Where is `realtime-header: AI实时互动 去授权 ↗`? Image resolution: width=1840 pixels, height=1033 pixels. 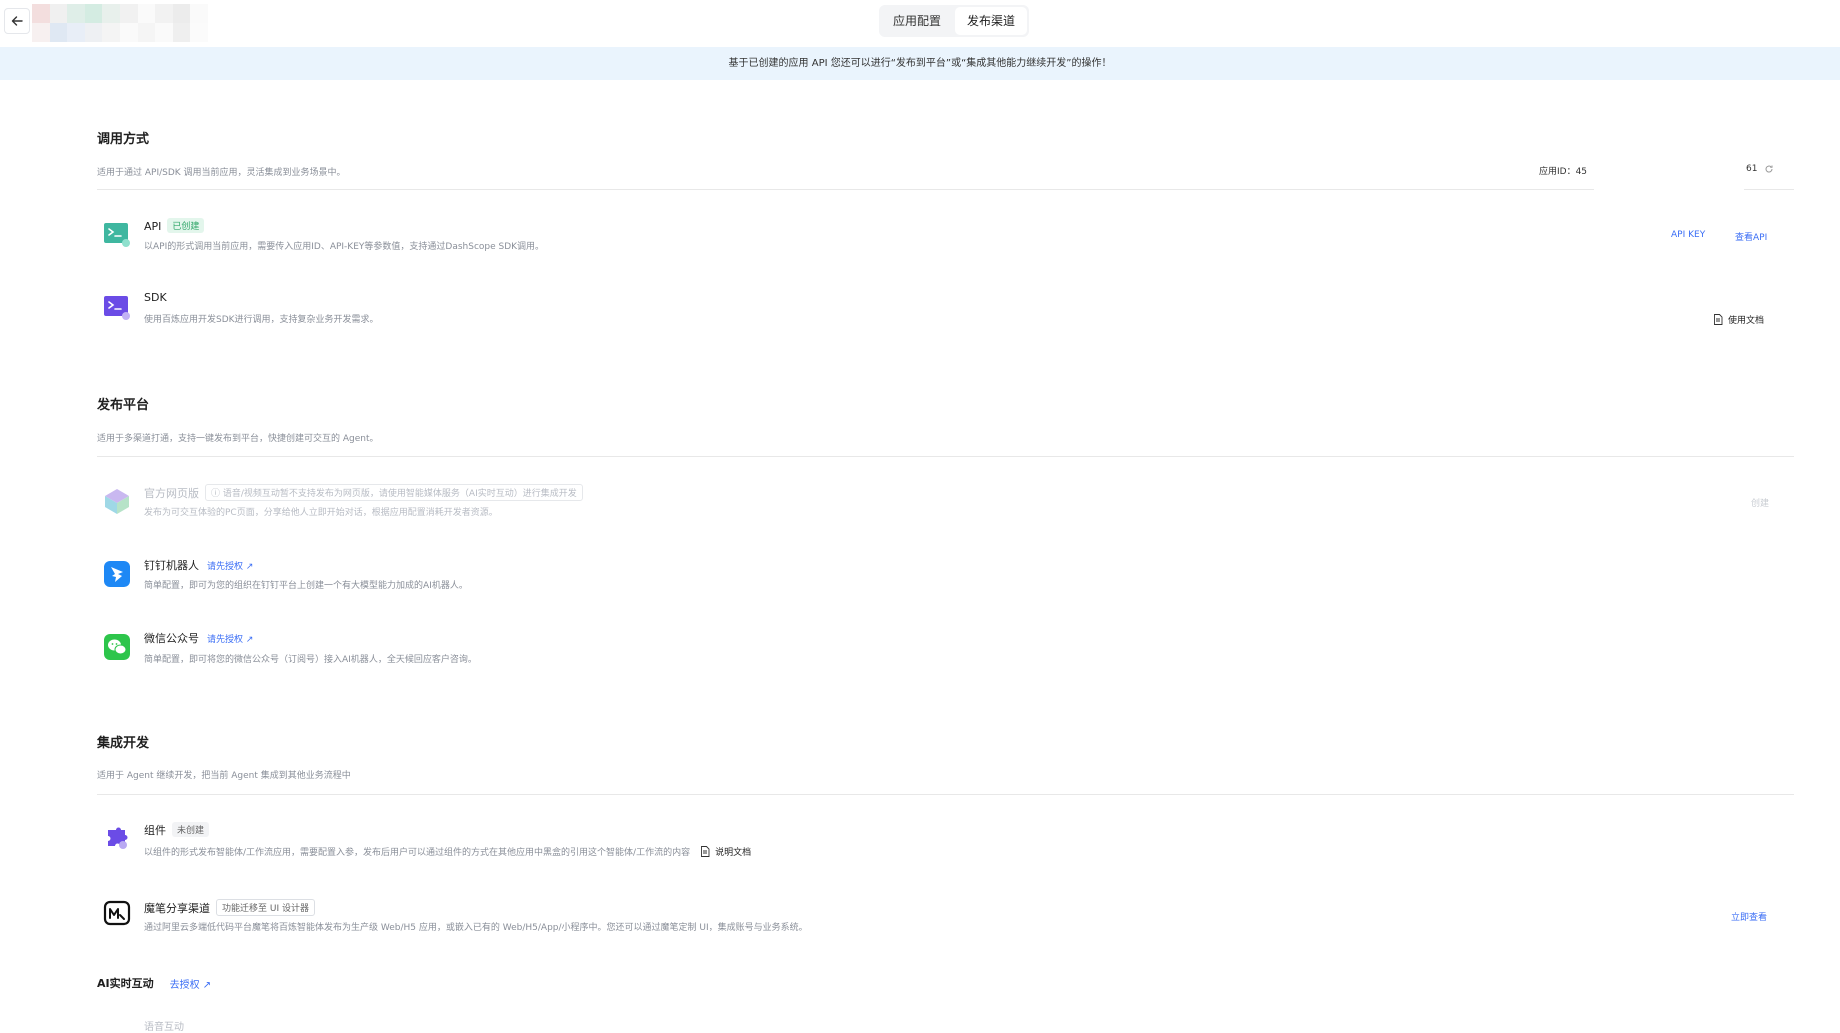 realtime-header: AI实时互动 去授权 ↗ is located at coordinates (154, 983).